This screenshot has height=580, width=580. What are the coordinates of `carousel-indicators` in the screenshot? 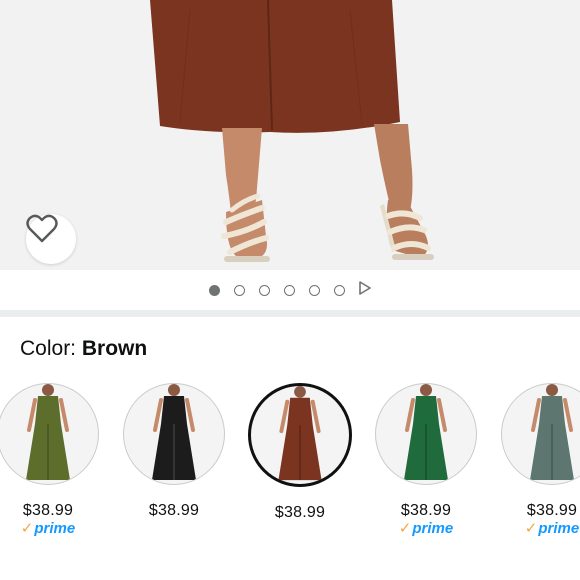 It's located at (290, 290).